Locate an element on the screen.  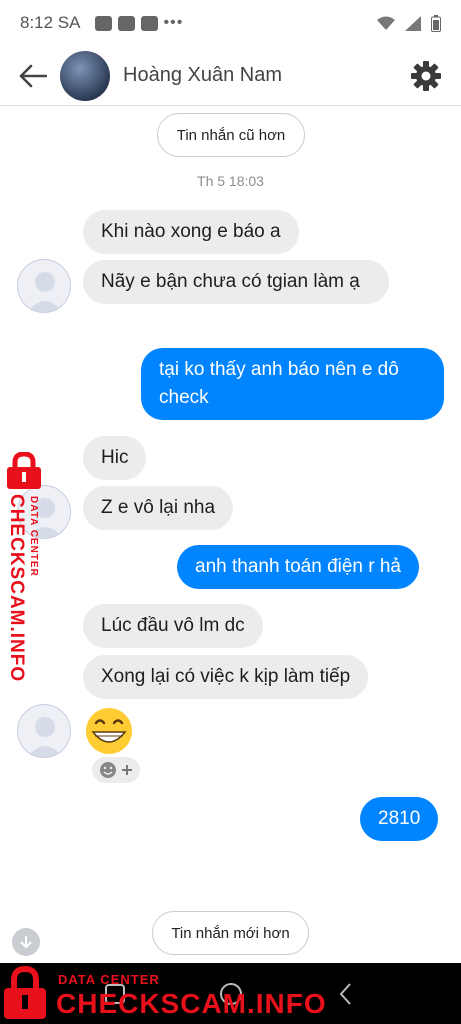
message-bubble: 2810 is located at coordinates (399, 819).